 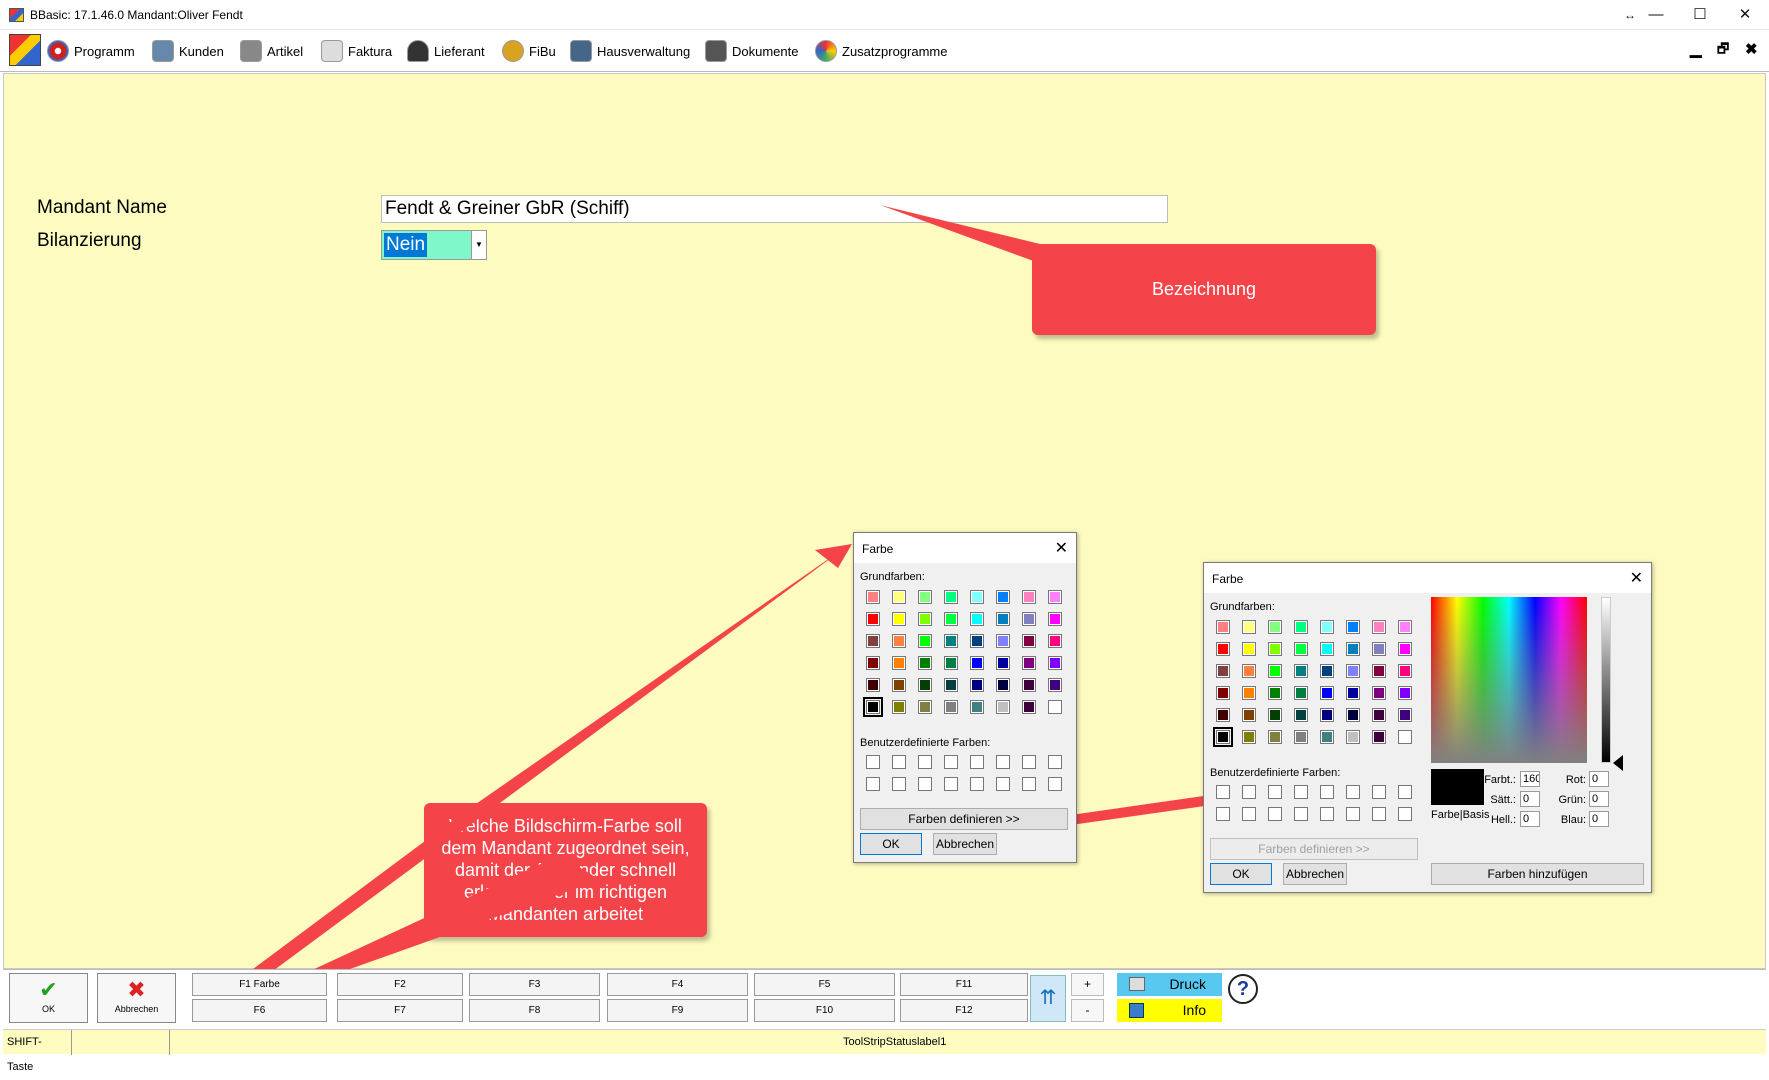 I want to click on mdi-minimize-button: ▁, so click(x=1696, y=49).